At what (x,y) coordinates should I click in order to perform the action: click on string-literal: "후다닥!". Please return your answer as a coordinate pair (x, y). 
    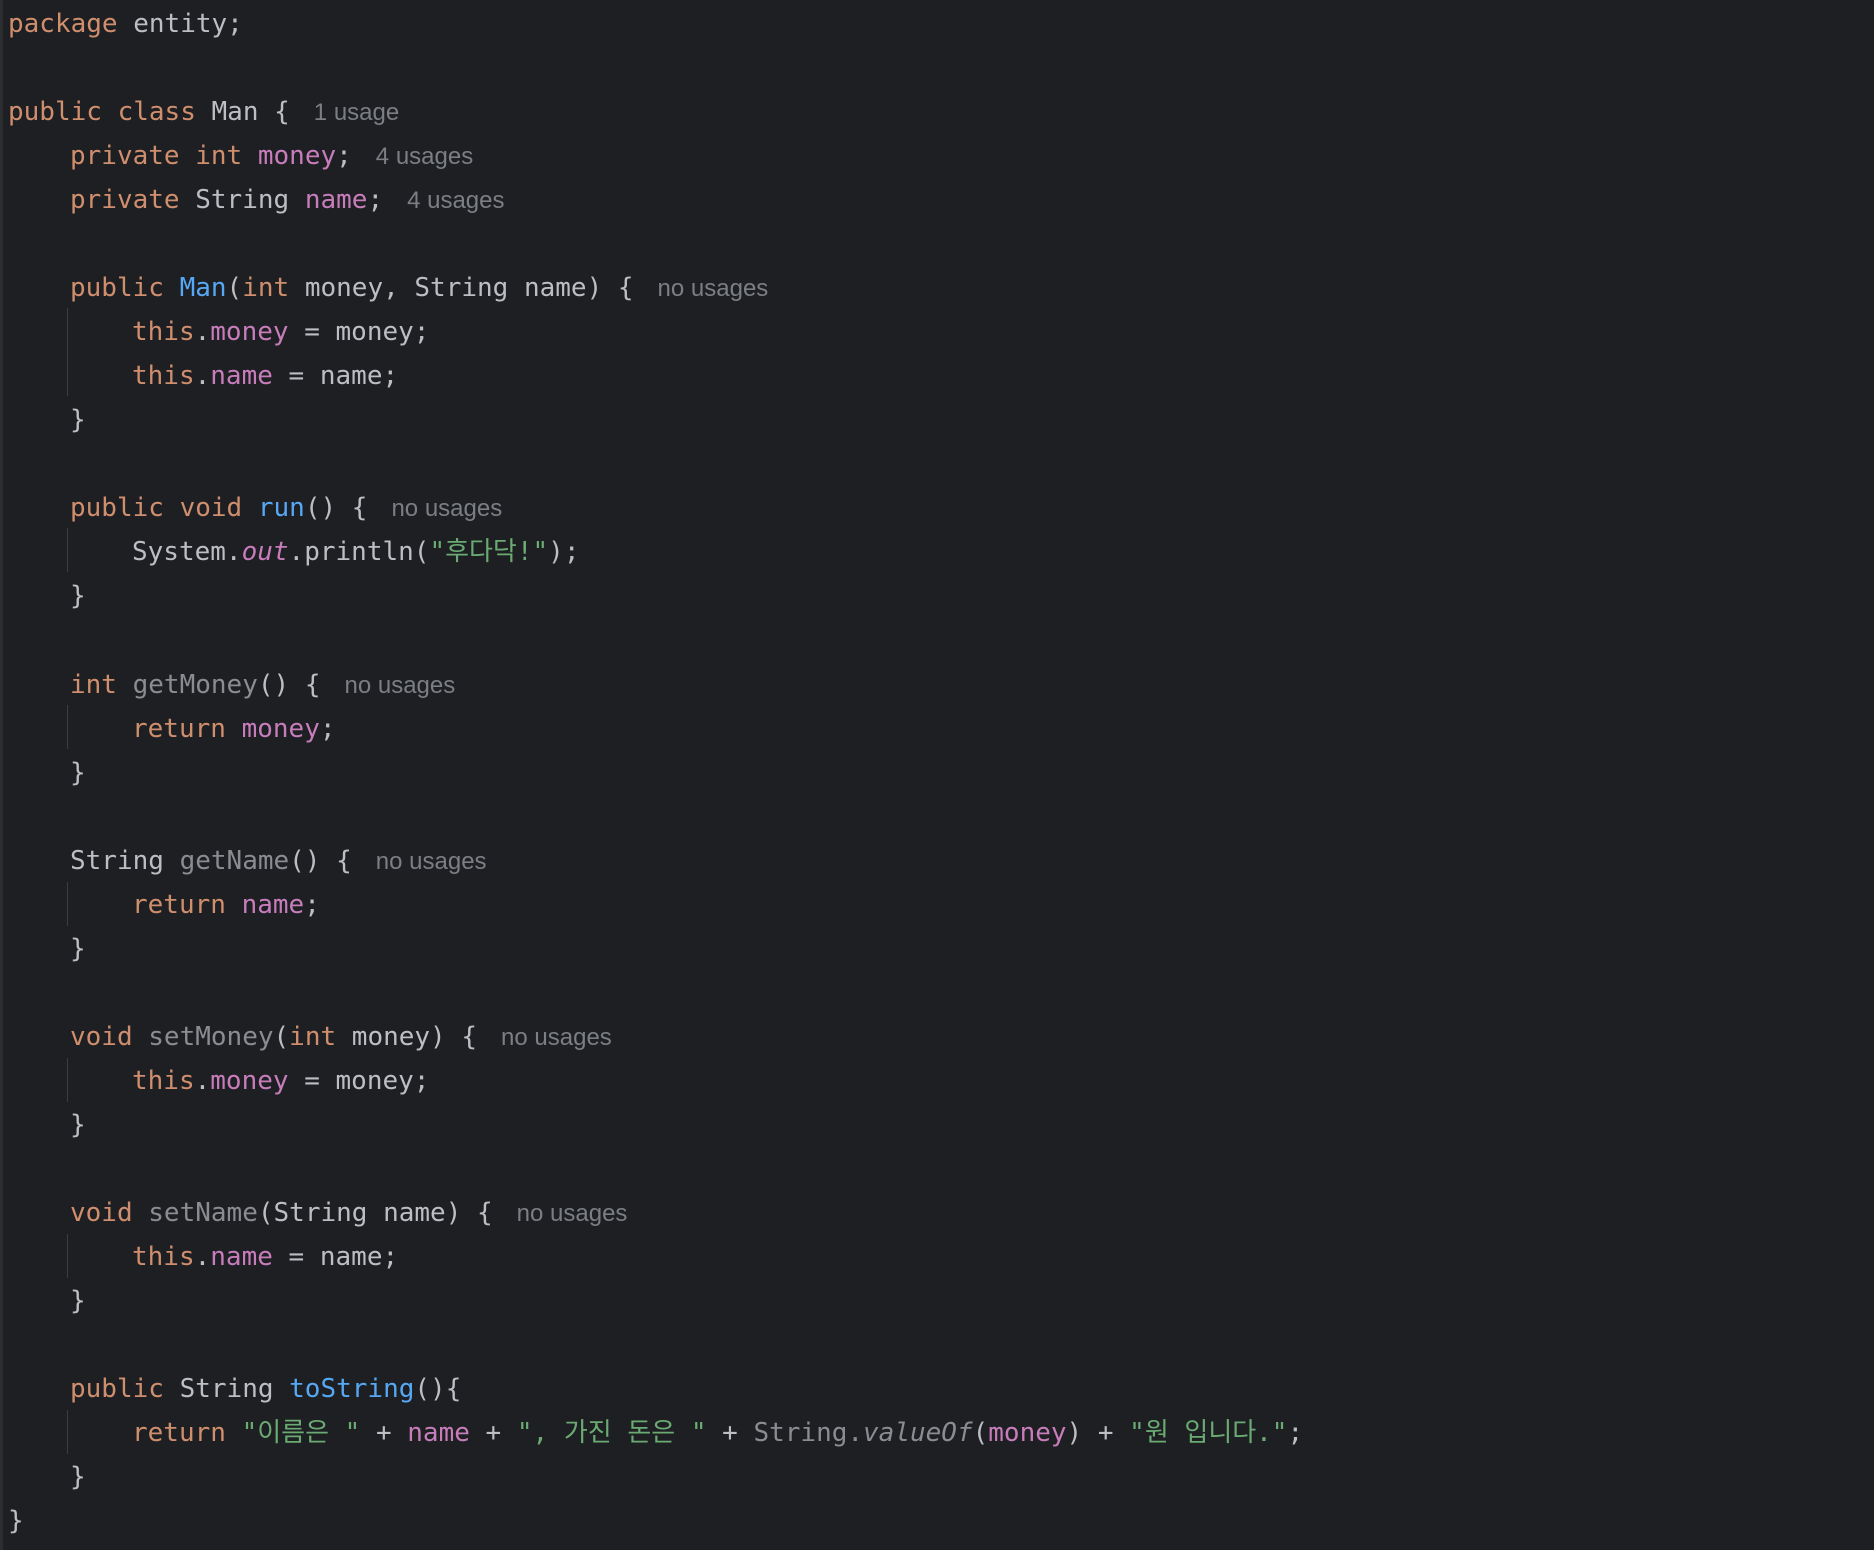
    Looking at the image, I should click on (489, 552).